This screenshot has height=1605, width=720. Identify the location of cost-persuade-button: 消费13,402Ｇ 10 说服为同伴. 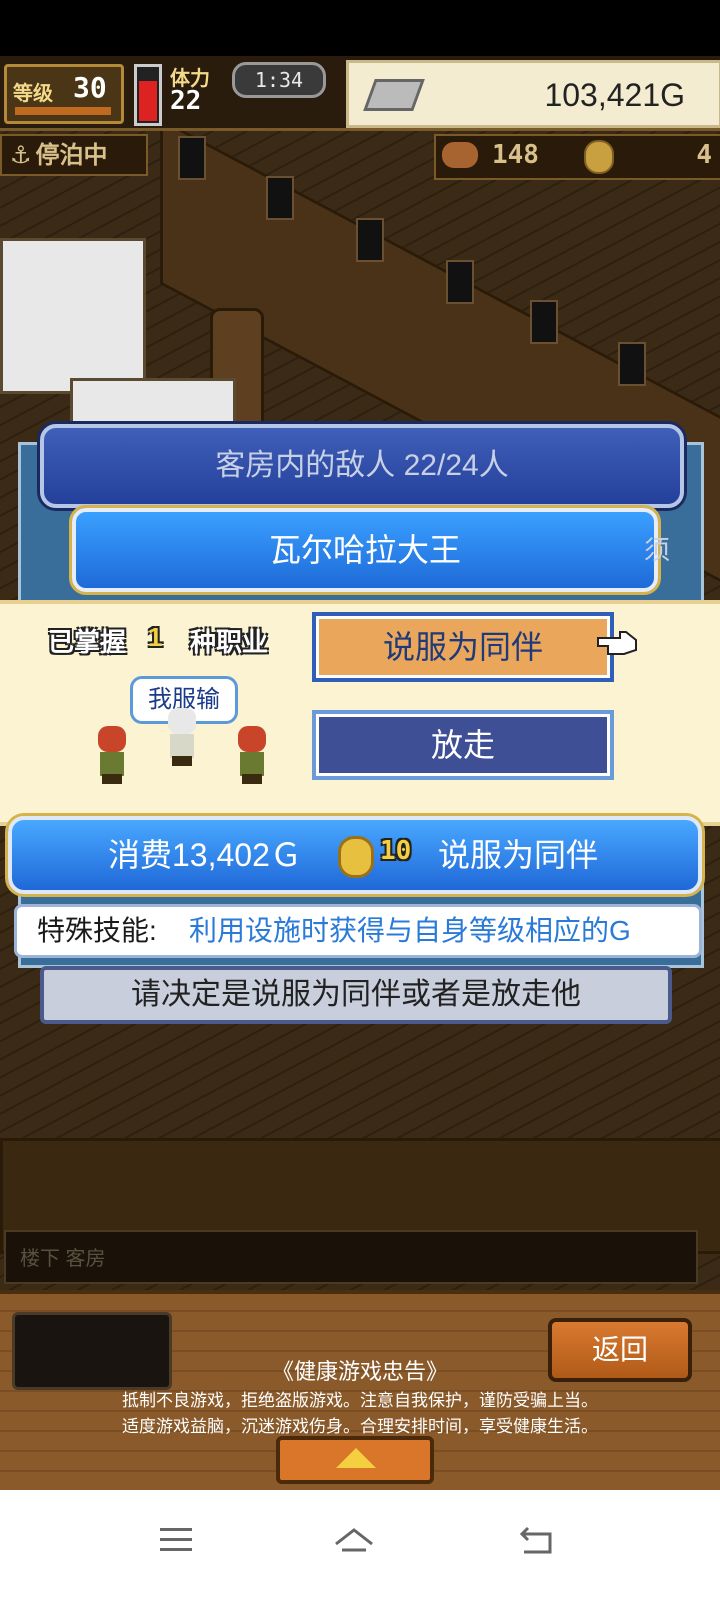
(355, 855).